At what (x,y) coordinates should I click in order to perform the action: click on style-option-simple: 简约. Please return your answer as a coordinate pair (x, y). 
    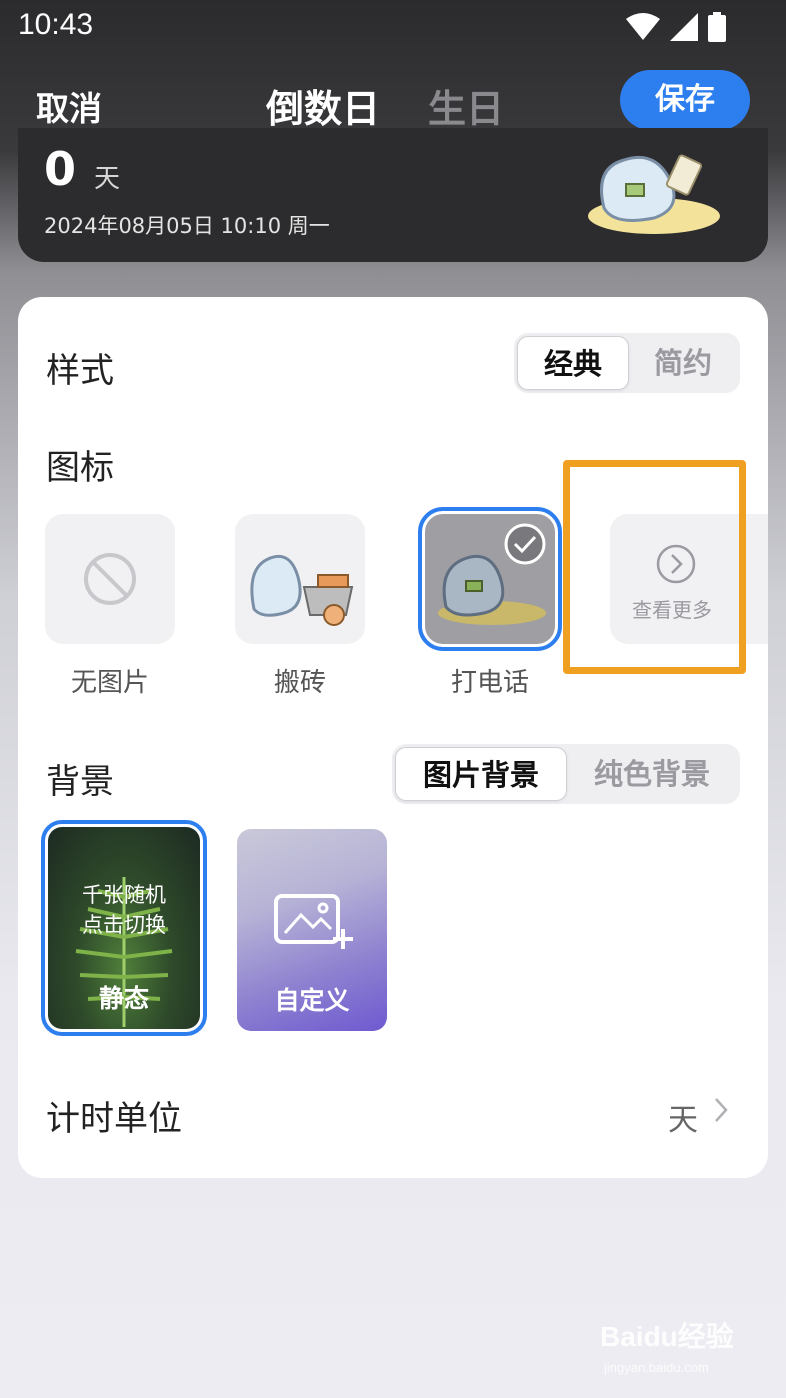
    Looking at the image, I should click on (683, 363).